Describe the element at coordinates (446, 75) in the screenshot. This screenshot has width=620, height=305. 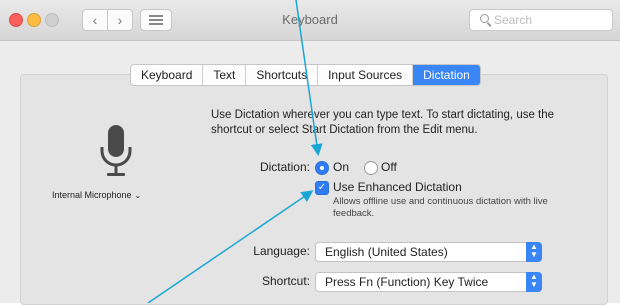
I see `tab-dictation: Dictation` at that location.